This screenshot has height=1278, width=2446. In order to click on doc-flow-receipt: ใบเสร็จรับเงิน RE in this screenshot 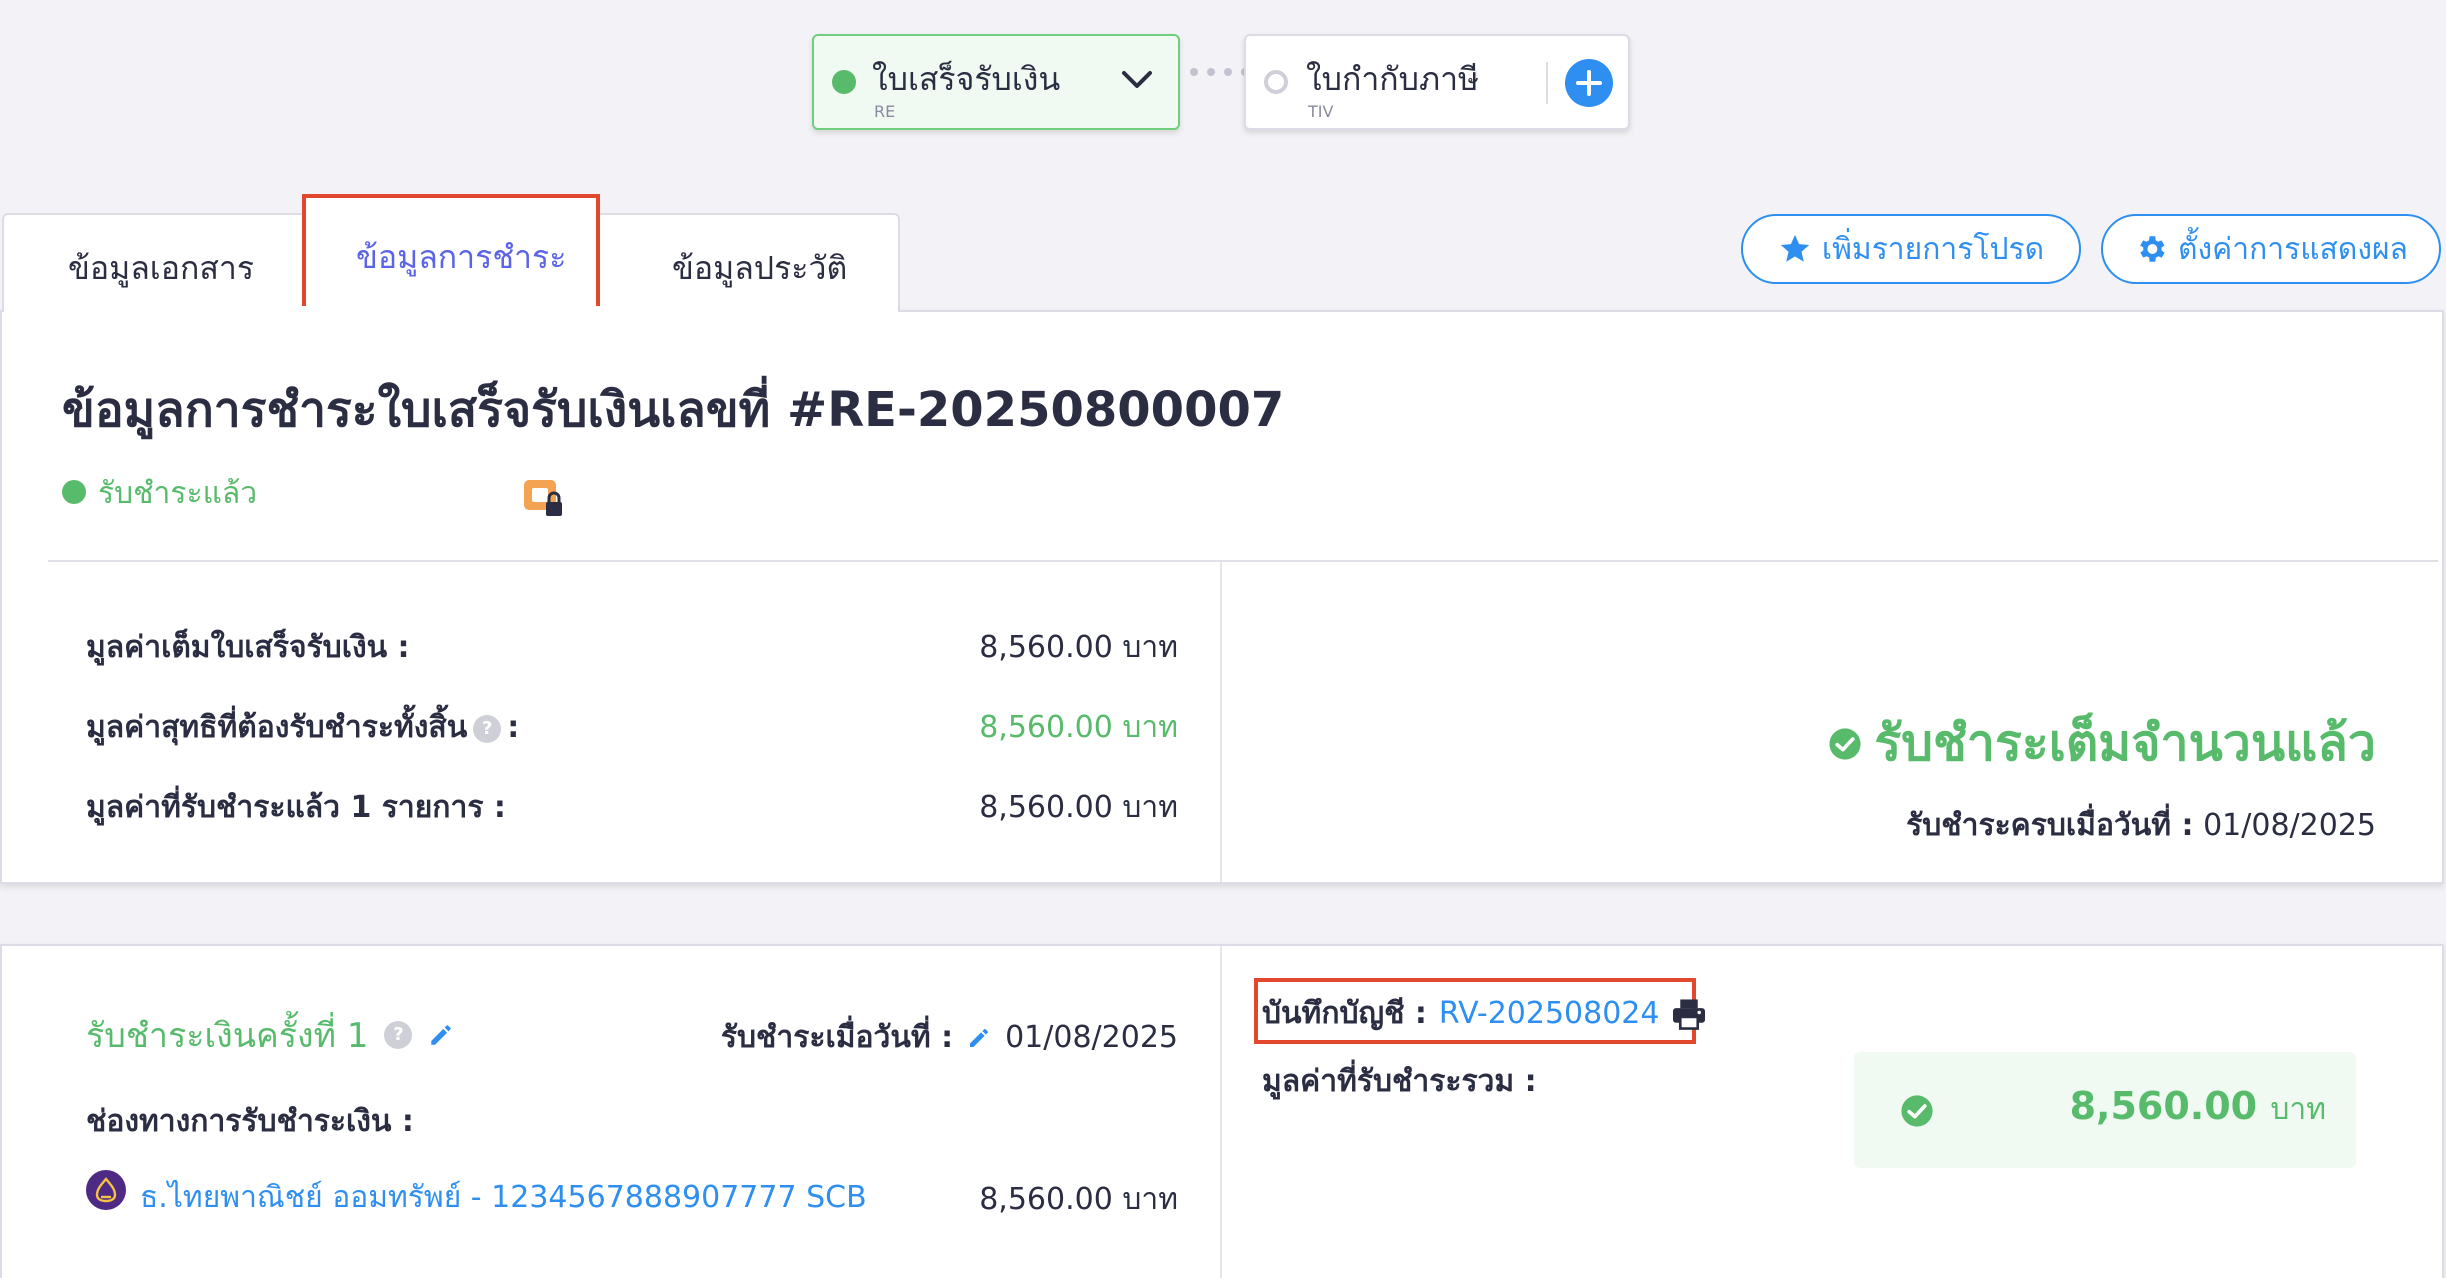, I will do `click(996, 82)`.